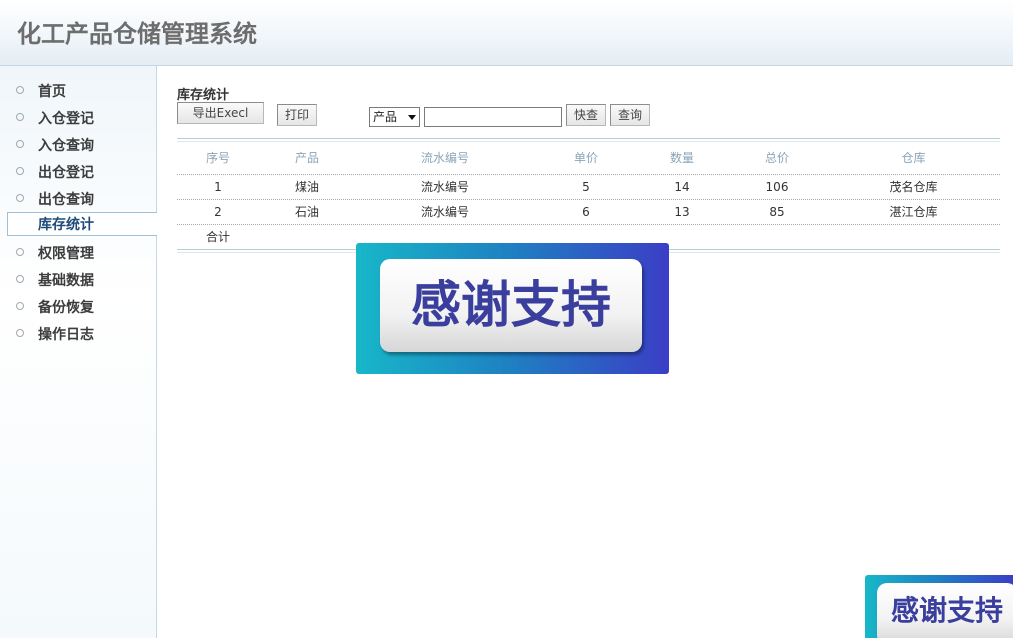 The width and height of the screenshot is (1013, 638). I want to click on table-cell: 茂名仓库, so click(913, 187).